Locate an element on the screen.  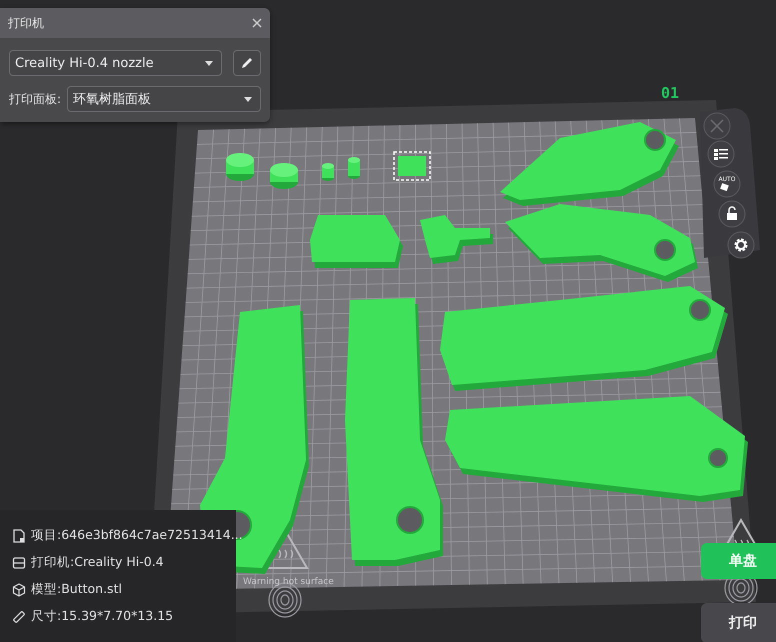
printer-dropdown: Creality Hi-0.4 nozzle is located at coordinates (115, 63).